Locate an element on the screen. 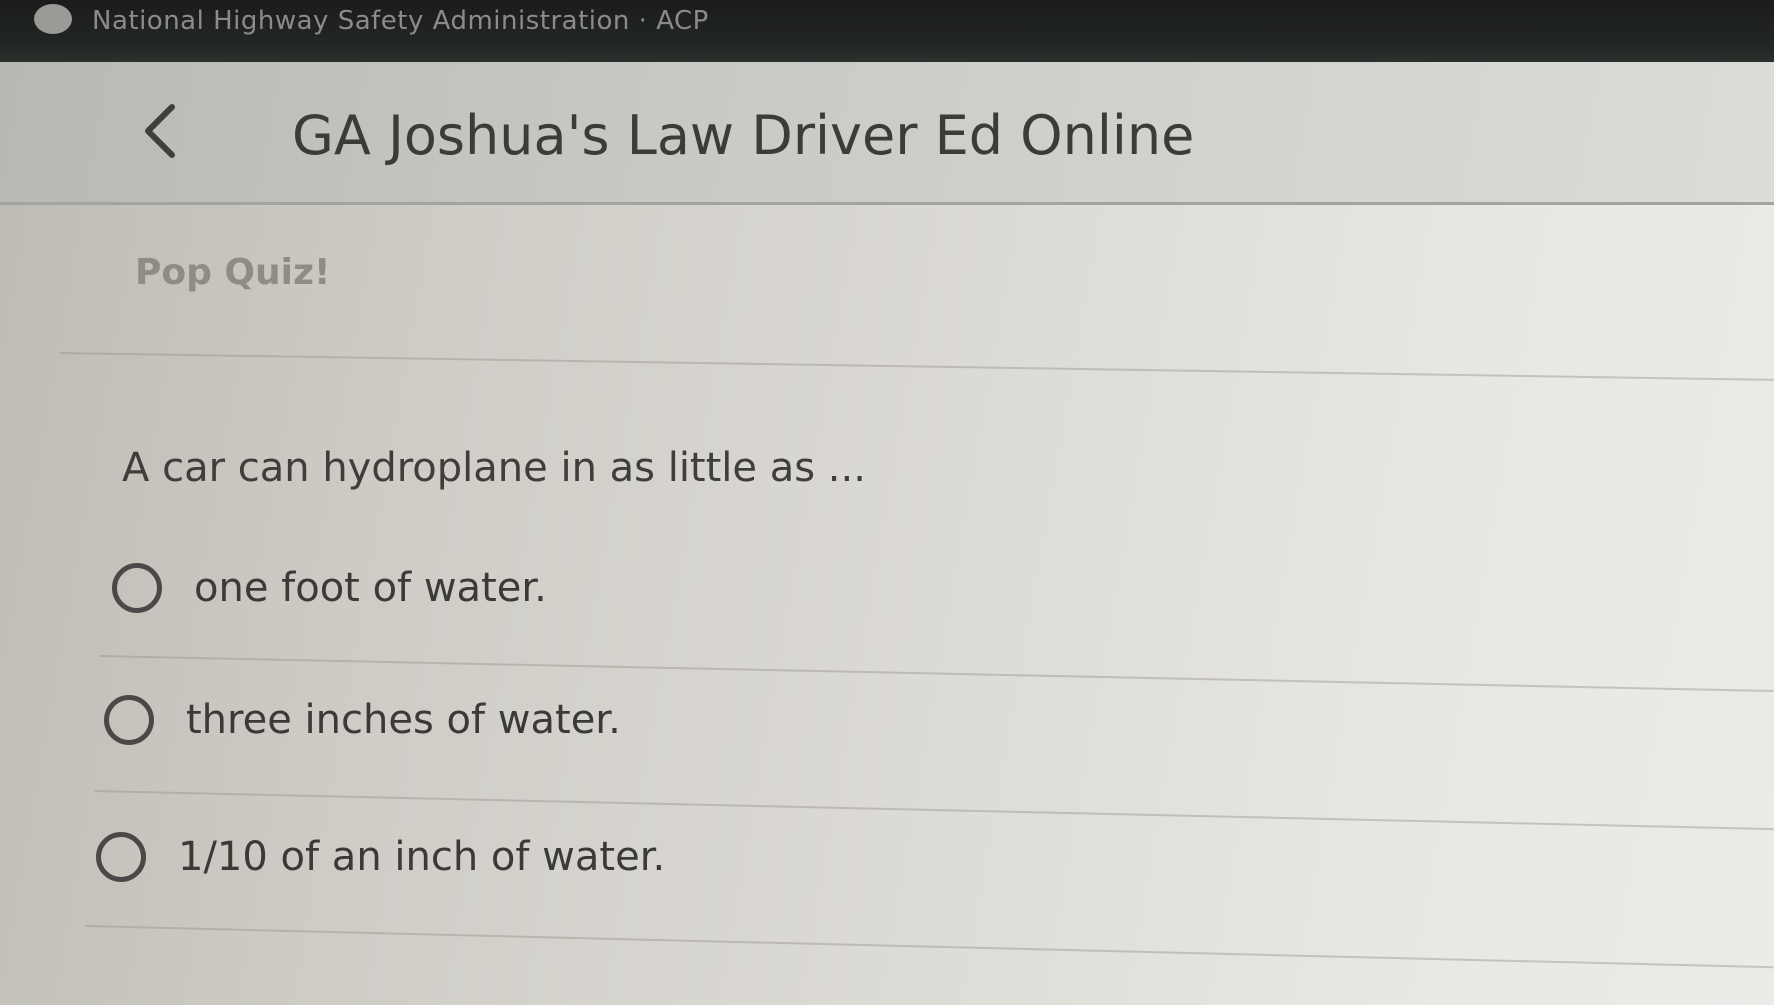 The width and height of the screenshot is (1774, 1005). answer-option-3: 1/10 of an inch of water. is located at coordinates (380, 857).